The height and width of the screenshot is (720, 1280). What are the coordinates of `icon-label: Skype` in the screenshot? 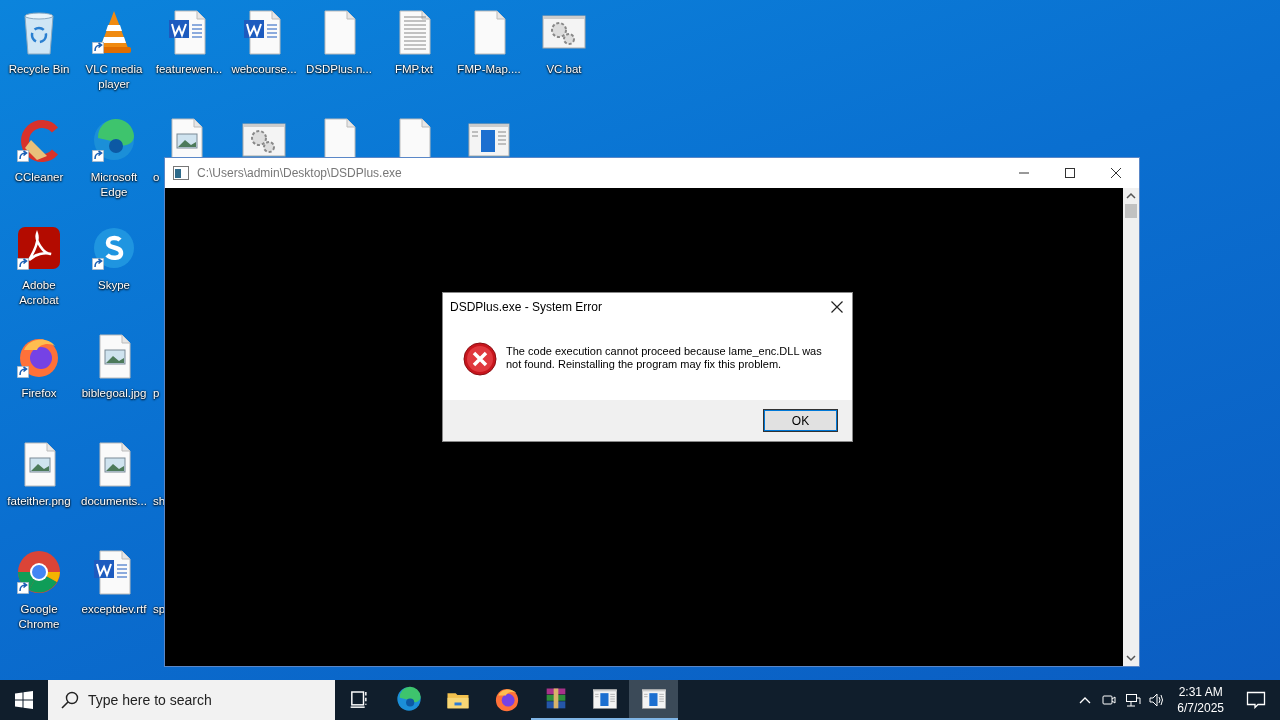 It's located at (114, 285).